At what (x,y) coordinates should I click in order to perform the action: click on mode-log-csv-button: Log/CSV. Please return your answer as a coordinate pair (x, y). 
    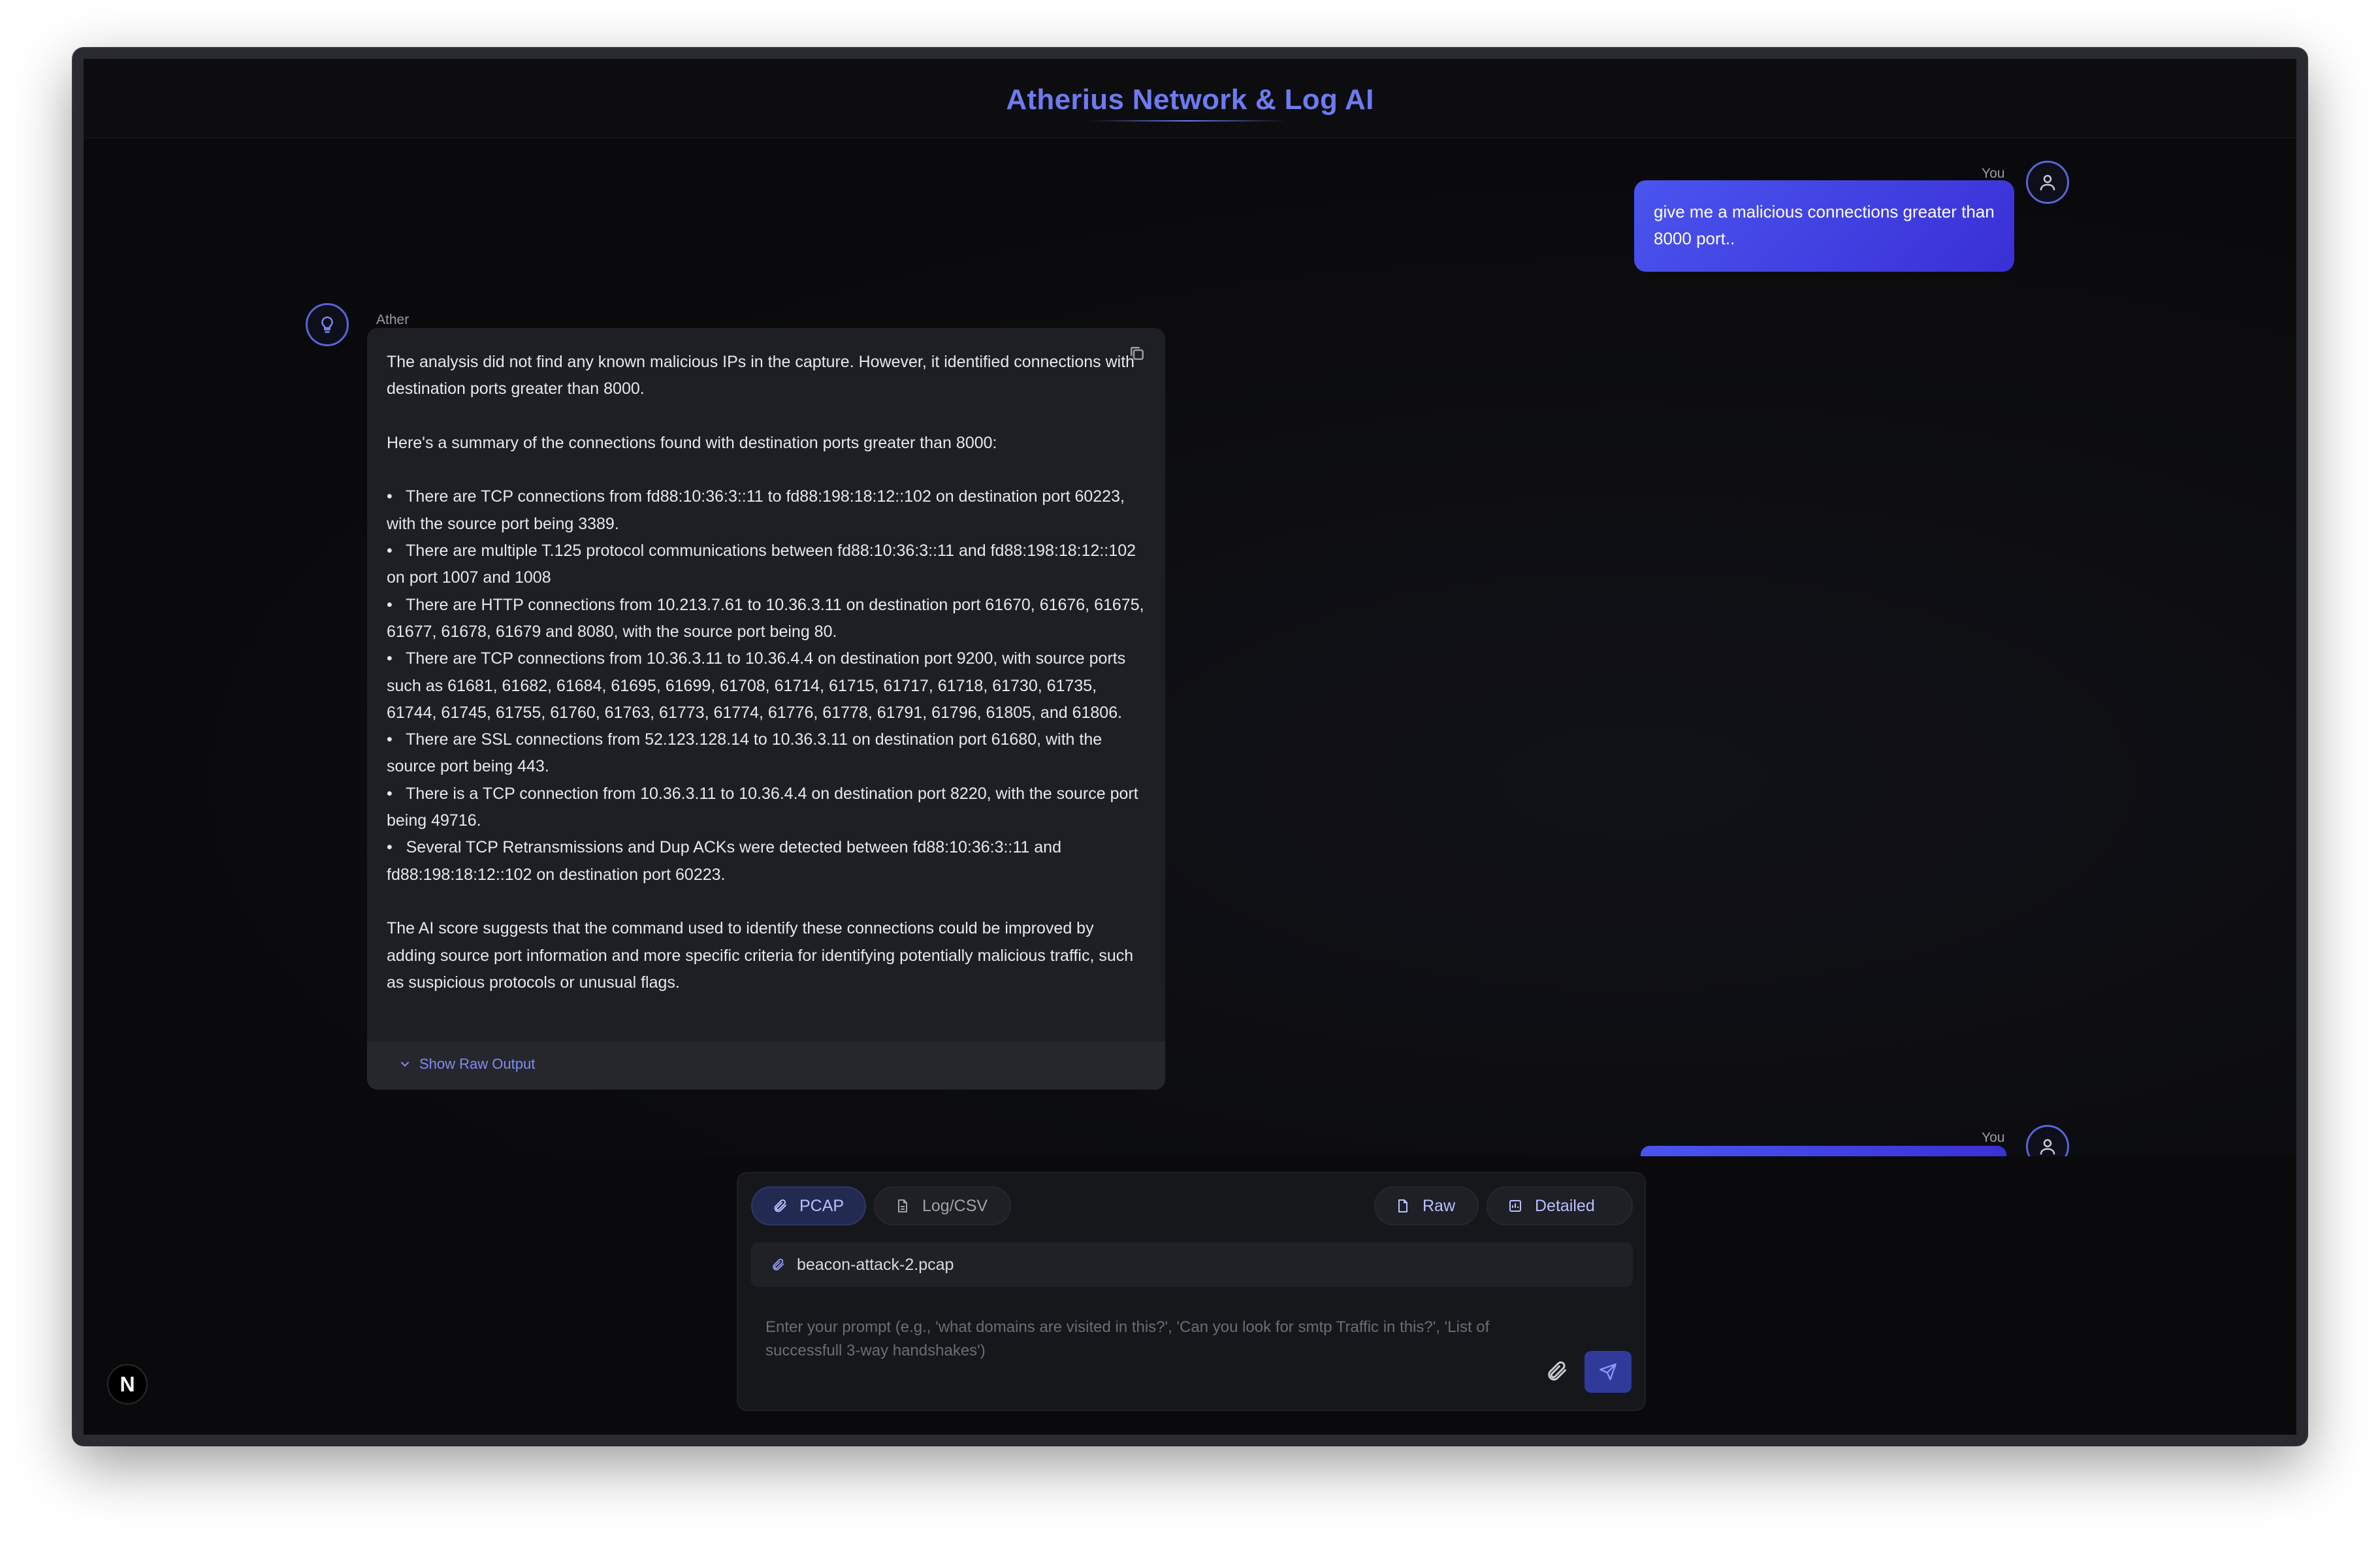
    Looking at the image, I should click on (942, 1206).